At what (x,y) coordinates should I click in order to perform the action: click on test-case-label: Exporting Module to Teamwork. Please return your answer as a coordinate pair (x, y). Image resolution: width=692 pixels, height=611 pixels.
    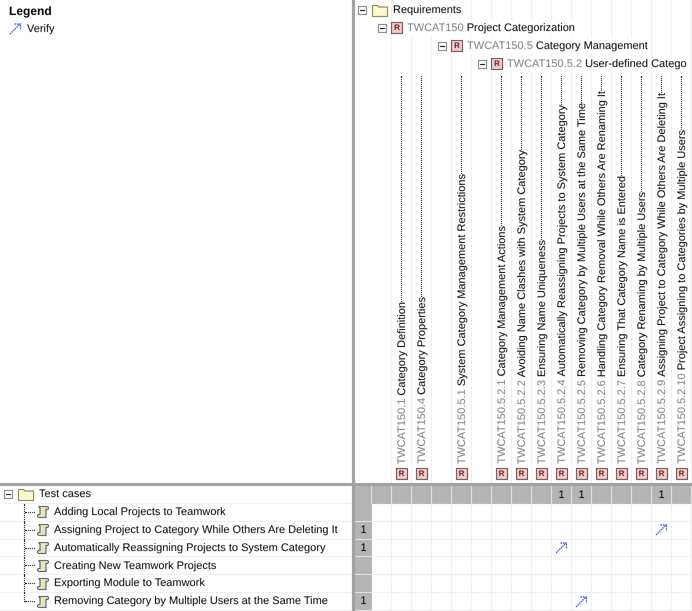
    Looking at the image, I should click on (129, 583).